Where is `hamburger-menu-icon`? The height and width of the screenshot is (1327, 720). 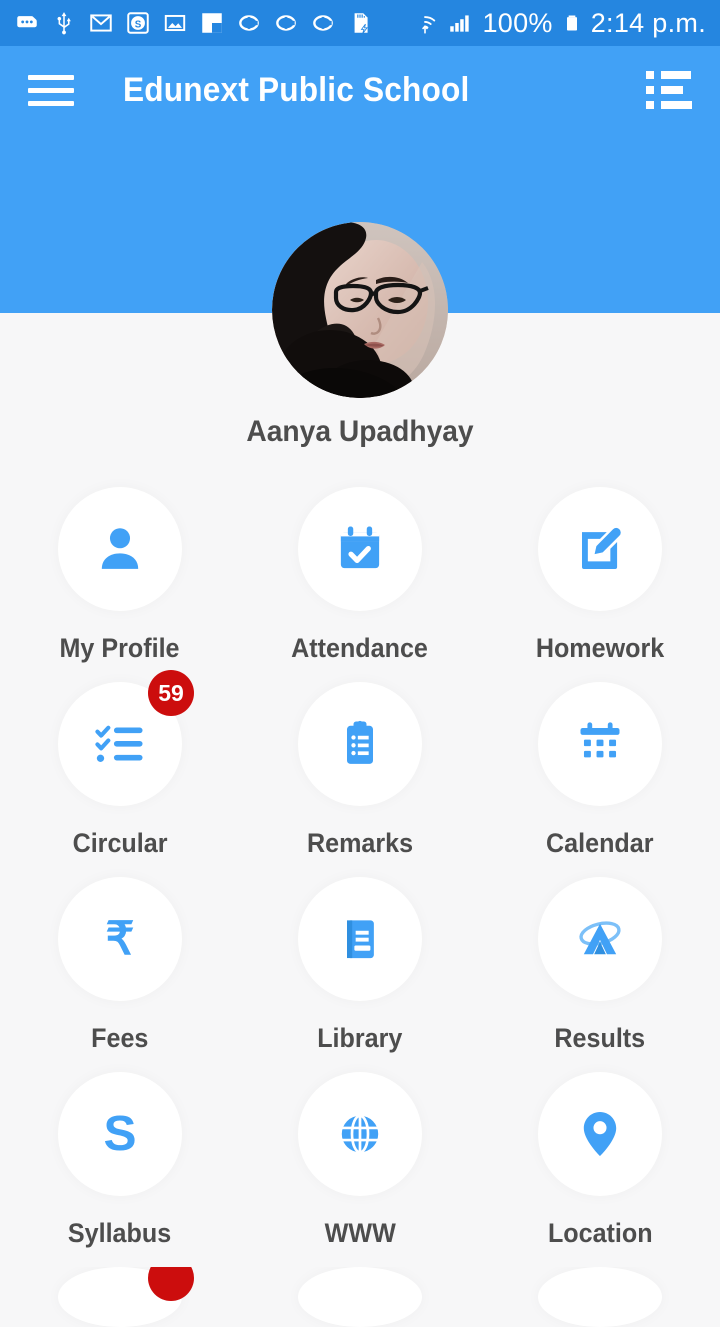 hamburger-menu-icon is located at coordinates (52, 90).